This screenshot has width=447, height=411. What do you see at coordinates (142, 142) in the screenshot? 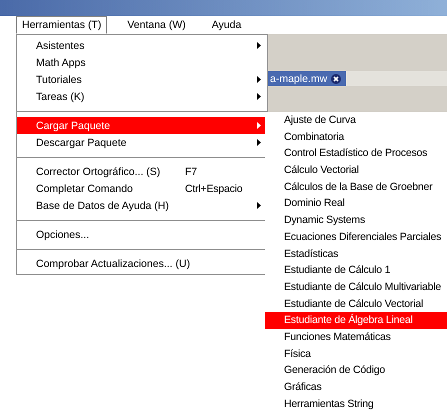
I see `menu-item: Descargar Paquete` at bounding box center [142, 142].